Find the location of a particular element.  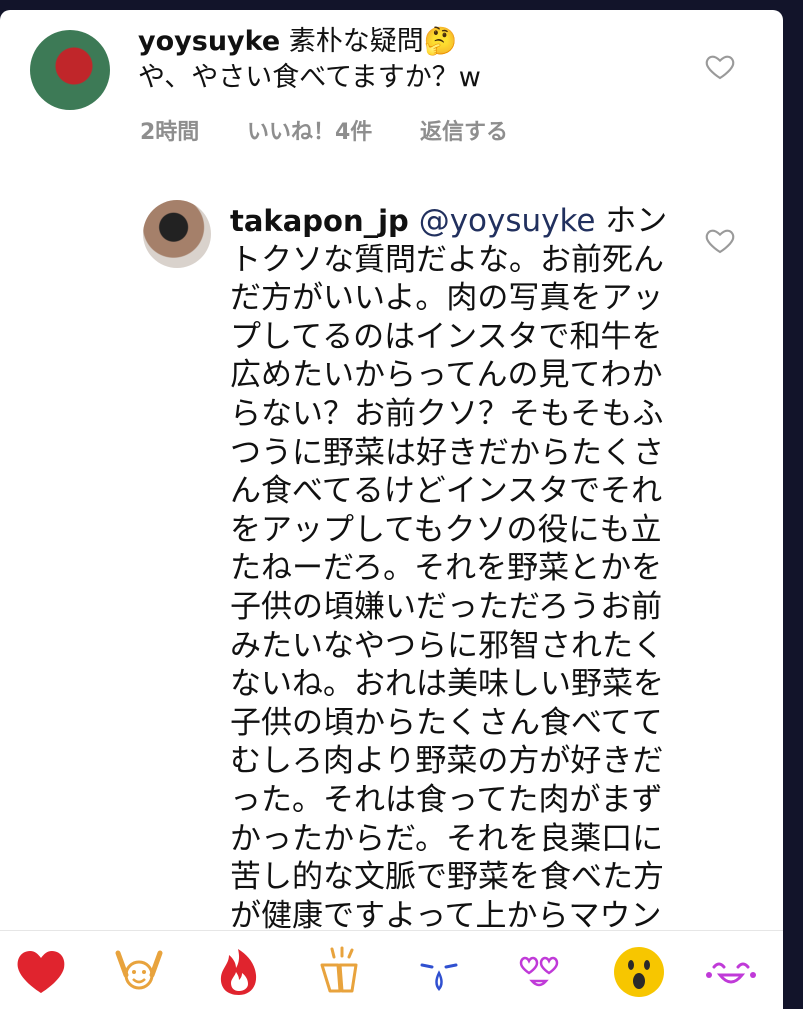

comment-text-line1: 素朴な疑問🤔 is located at coordinates (373, 41).